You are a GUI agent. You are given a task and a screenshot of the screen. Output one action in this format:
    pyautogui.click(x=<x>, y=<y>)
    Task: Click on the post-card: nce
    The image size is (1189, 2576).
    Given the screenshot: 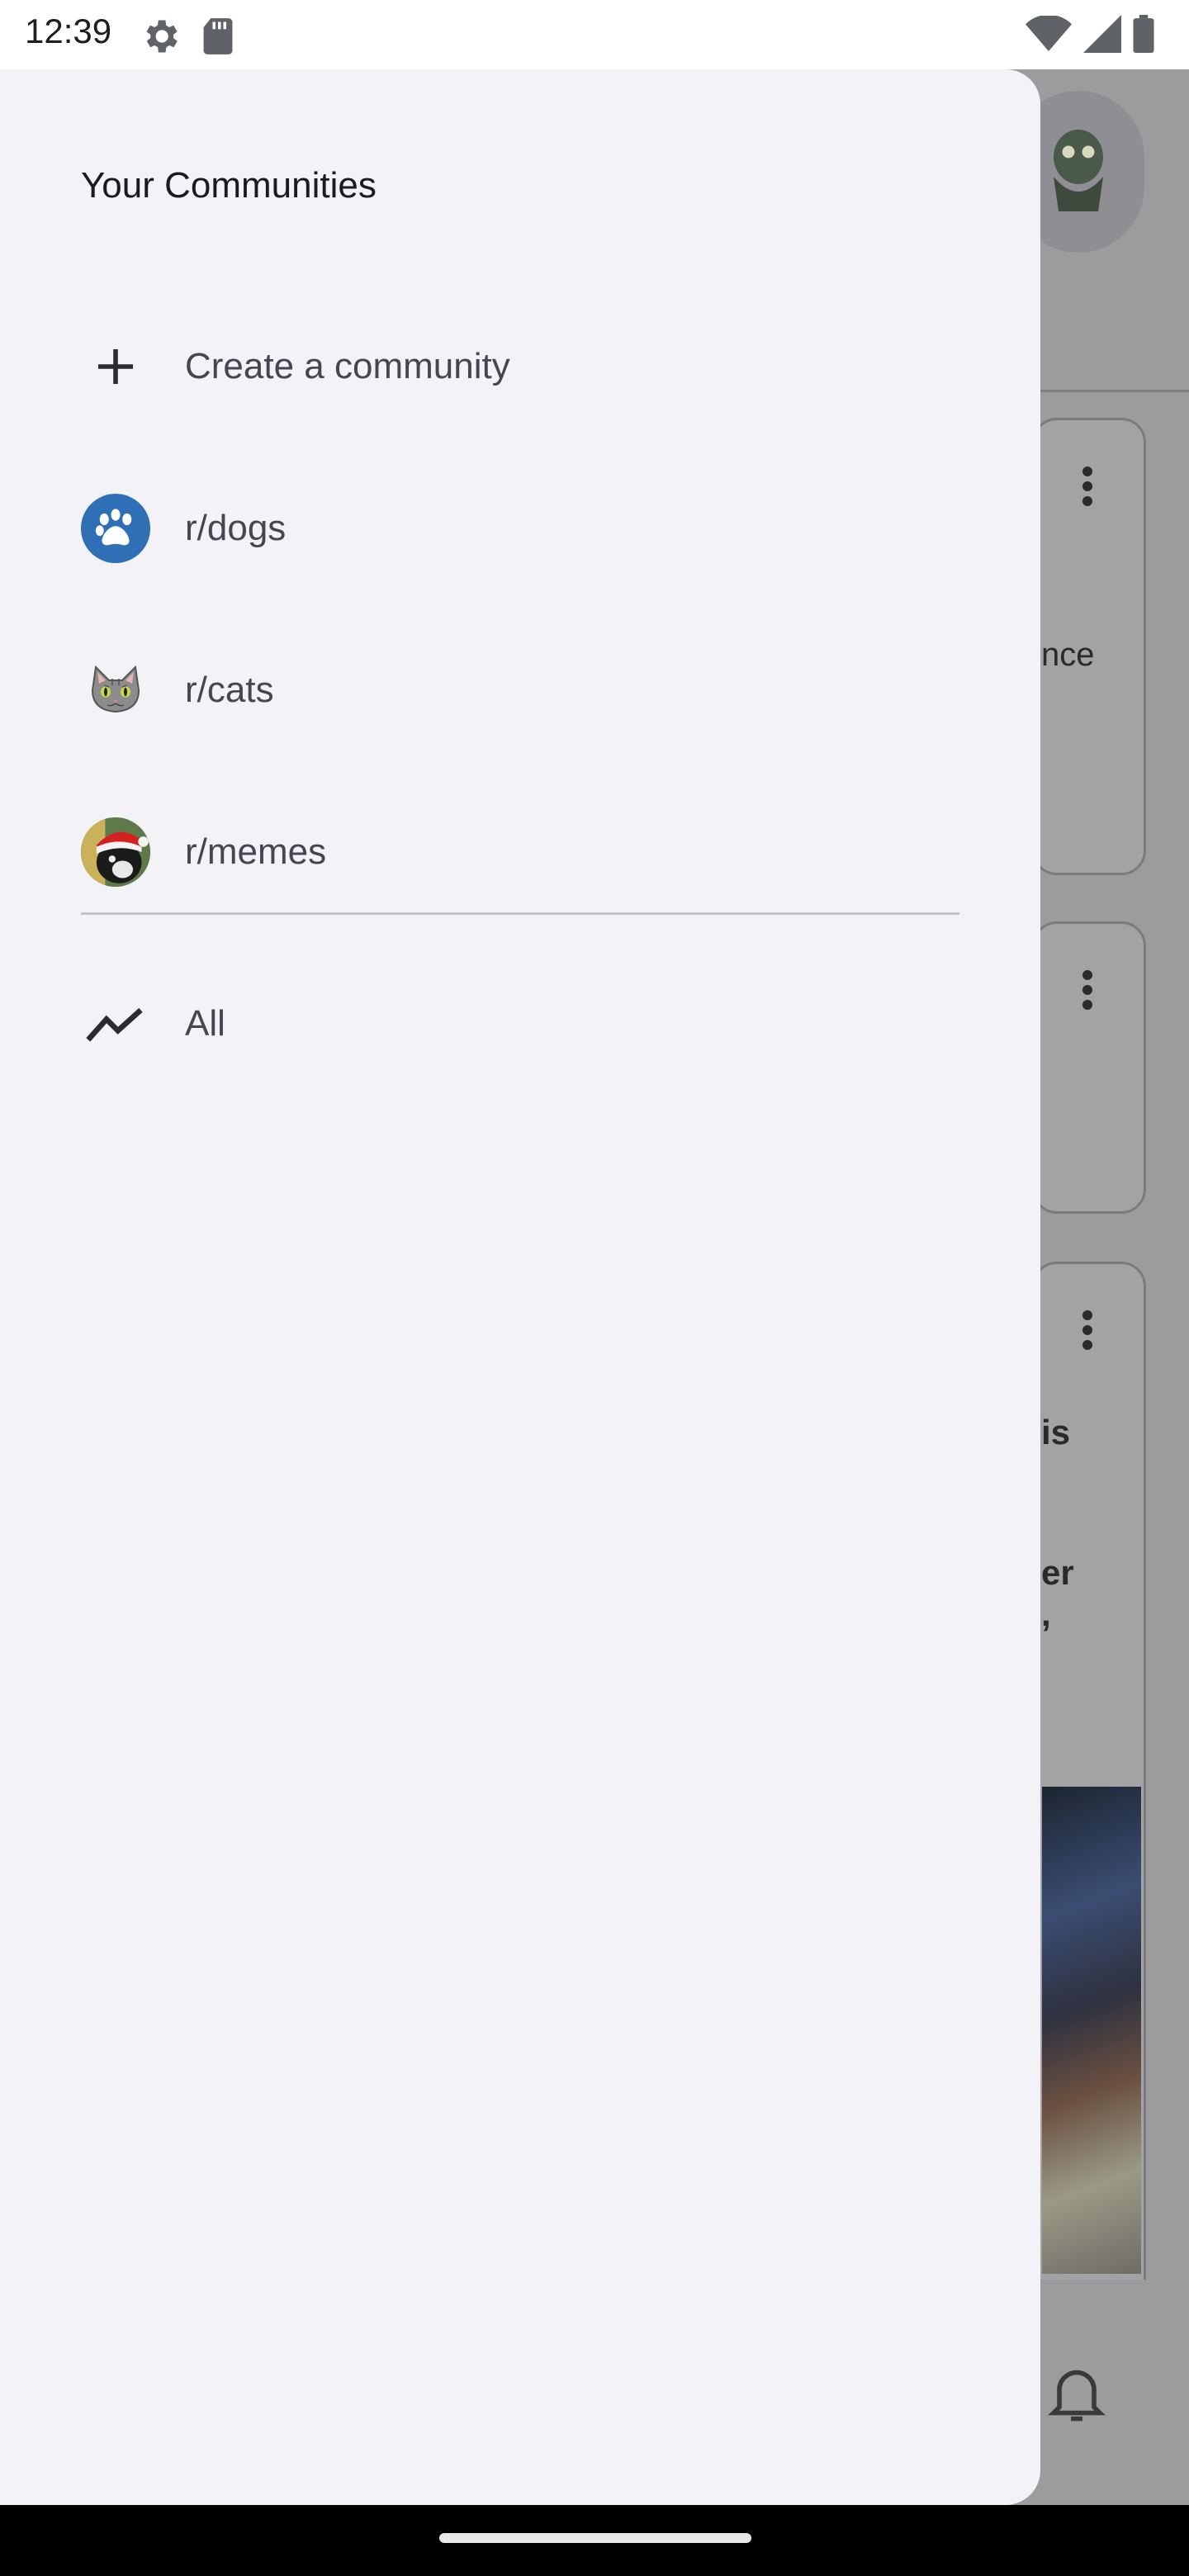 What is the action you would take?
    pyautogui.click(x=1089, y=646)
    